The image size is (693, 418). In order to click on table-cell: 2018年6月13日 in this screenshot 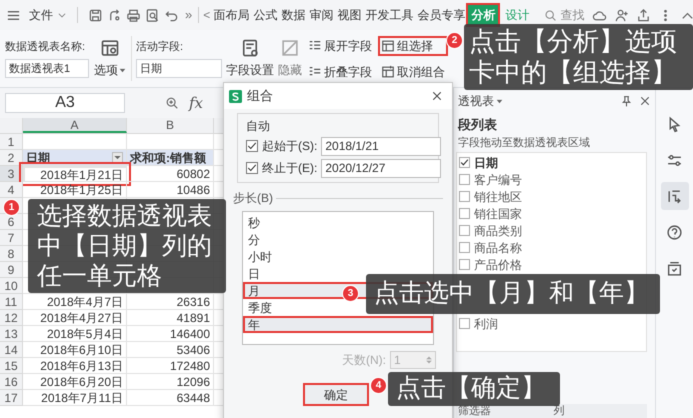, I will do `click(75, 366)`.